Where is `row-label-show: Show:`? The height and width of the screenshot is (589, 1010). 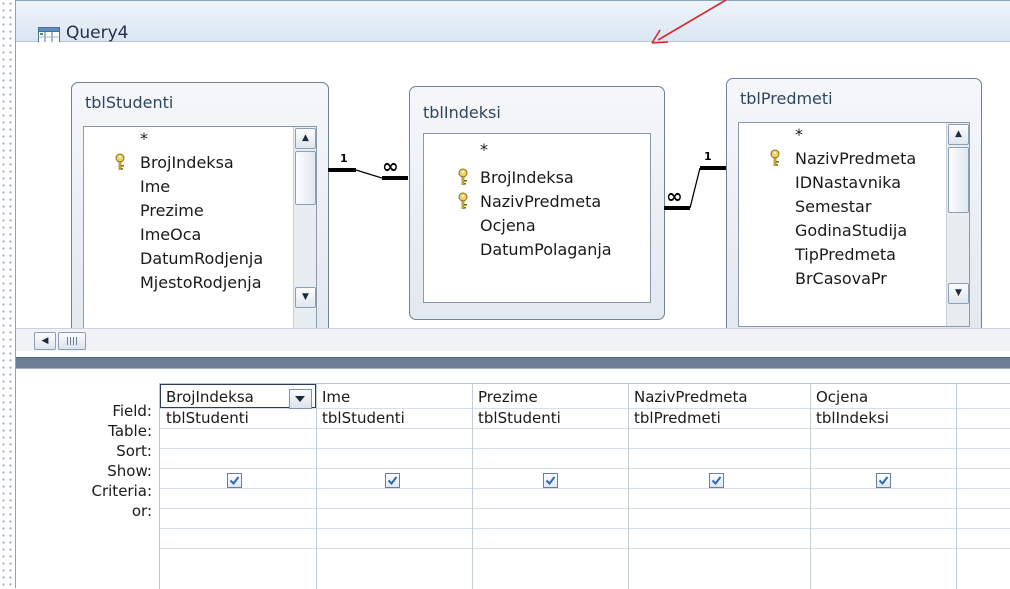 row-label-show: Show: is located at coordinates (129, 471).